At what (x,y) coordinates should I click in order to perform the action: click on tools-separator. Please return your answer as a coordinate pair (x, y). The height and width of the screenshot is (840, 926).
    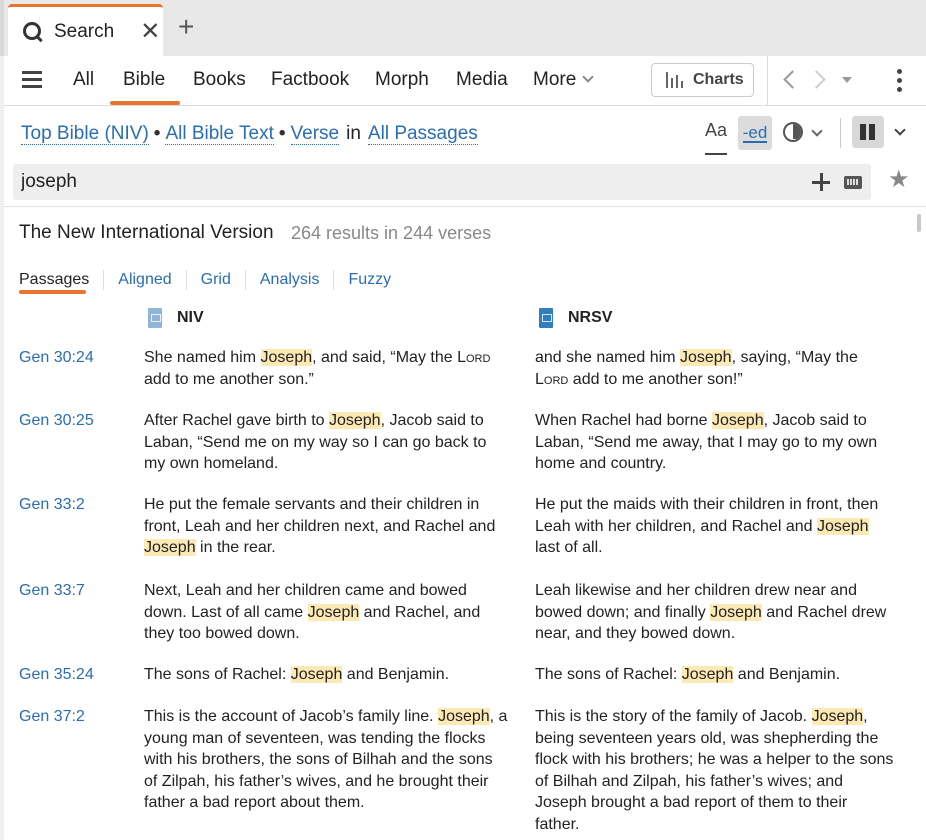
    Looking at the image, I should click on (840, 133).